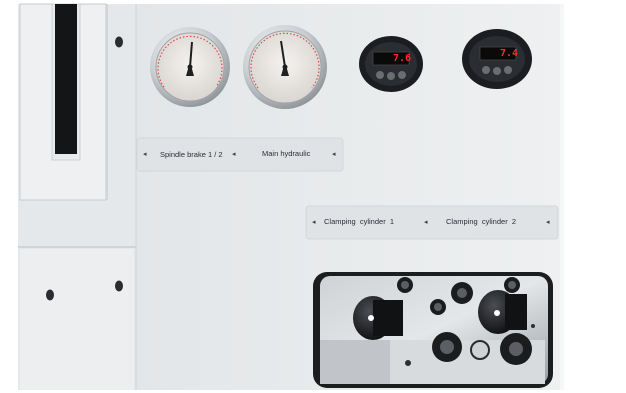  What do you see at coordinates (191, 154) in the screenshot?
I see `label-spindle-brake: Spindle brake 1 / 2` at bounding box center [191, 154].